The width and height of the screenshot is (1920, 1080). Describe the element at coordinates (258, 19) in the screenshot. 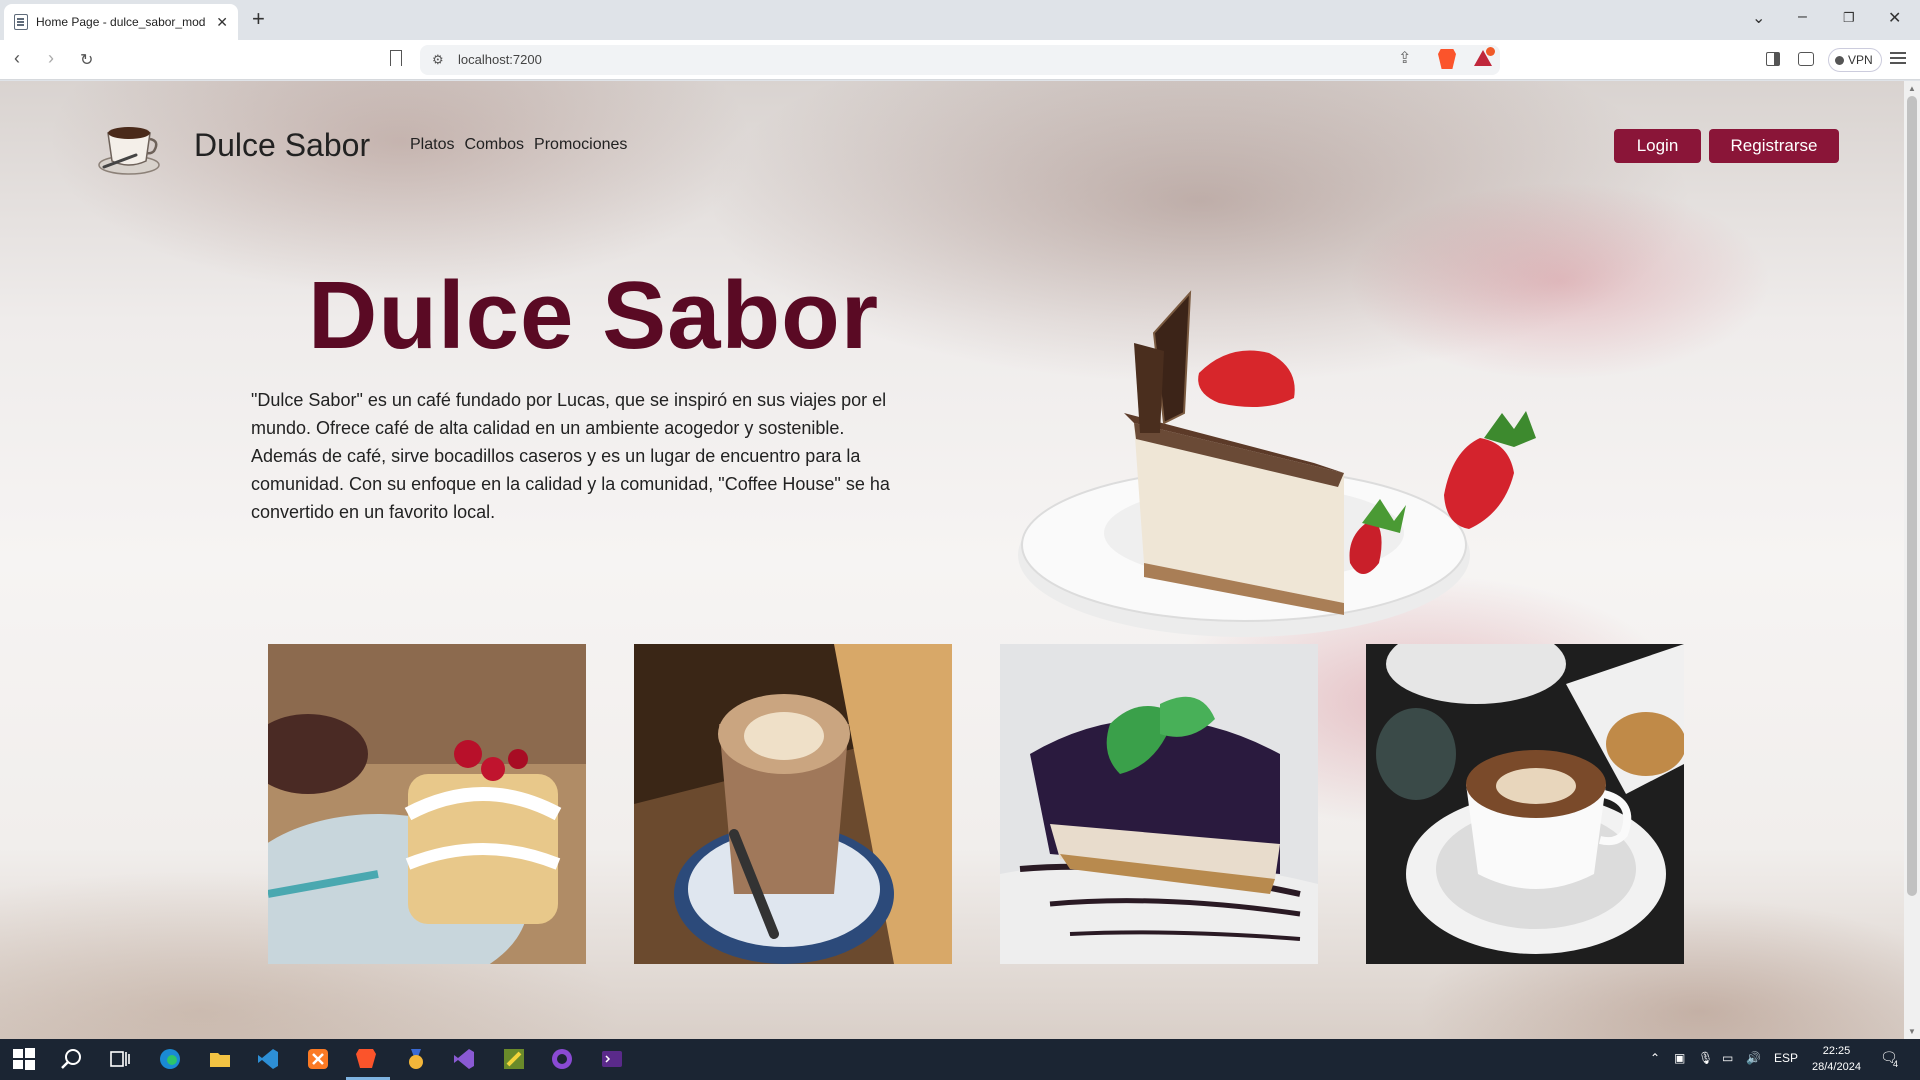

I see `new-tab-icon: +` at that location.